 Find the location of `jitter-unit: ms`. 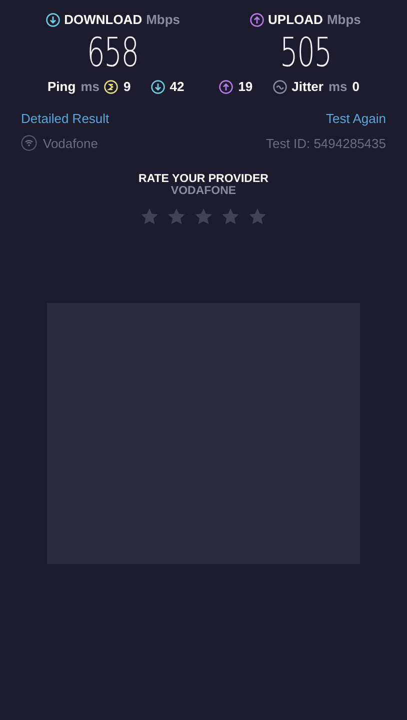

jitter-unit: ms is located at coordinates (338, 86).